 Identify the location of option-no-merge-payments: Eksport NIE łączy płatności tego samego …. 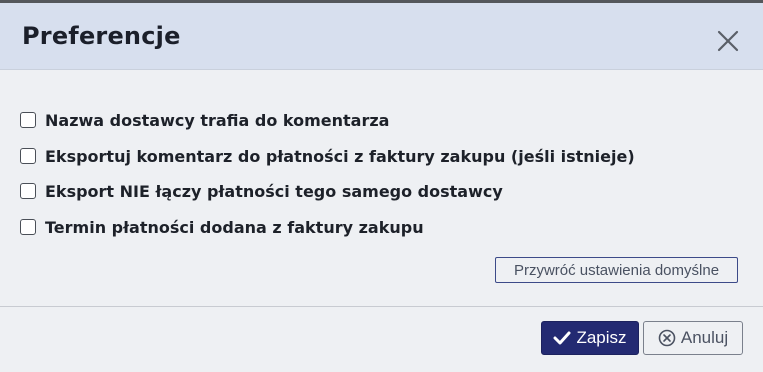
(261, 191).